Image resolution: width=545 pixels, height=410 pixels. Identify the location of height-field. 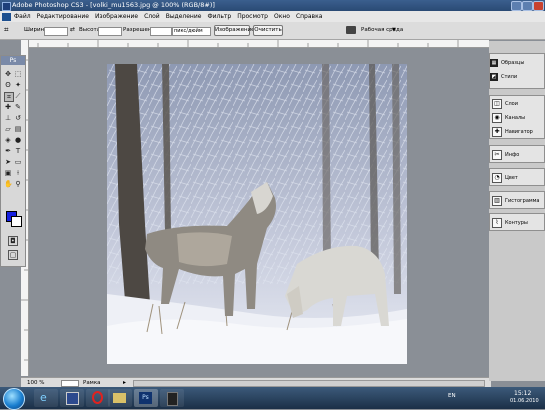
(110, 31).